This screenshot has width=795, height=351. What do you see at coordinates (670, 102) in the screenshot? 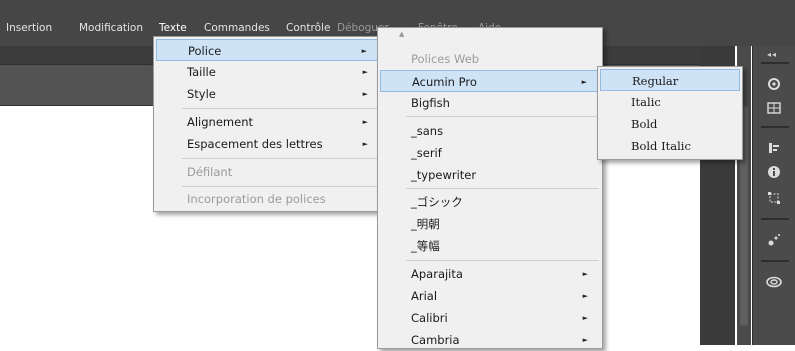
I see `style-item-italic: Italic` at bounding box center [670, 102].